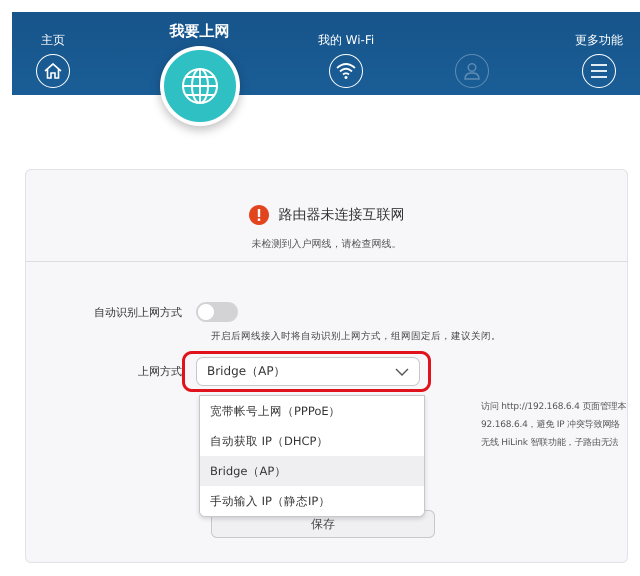 The image size is (640, 576). What do you see at coordinates (312, 501) in the screenshot?
I see `dropdown-option: 手动输入 IP（静态IP）` at bounding box center [312, 501].